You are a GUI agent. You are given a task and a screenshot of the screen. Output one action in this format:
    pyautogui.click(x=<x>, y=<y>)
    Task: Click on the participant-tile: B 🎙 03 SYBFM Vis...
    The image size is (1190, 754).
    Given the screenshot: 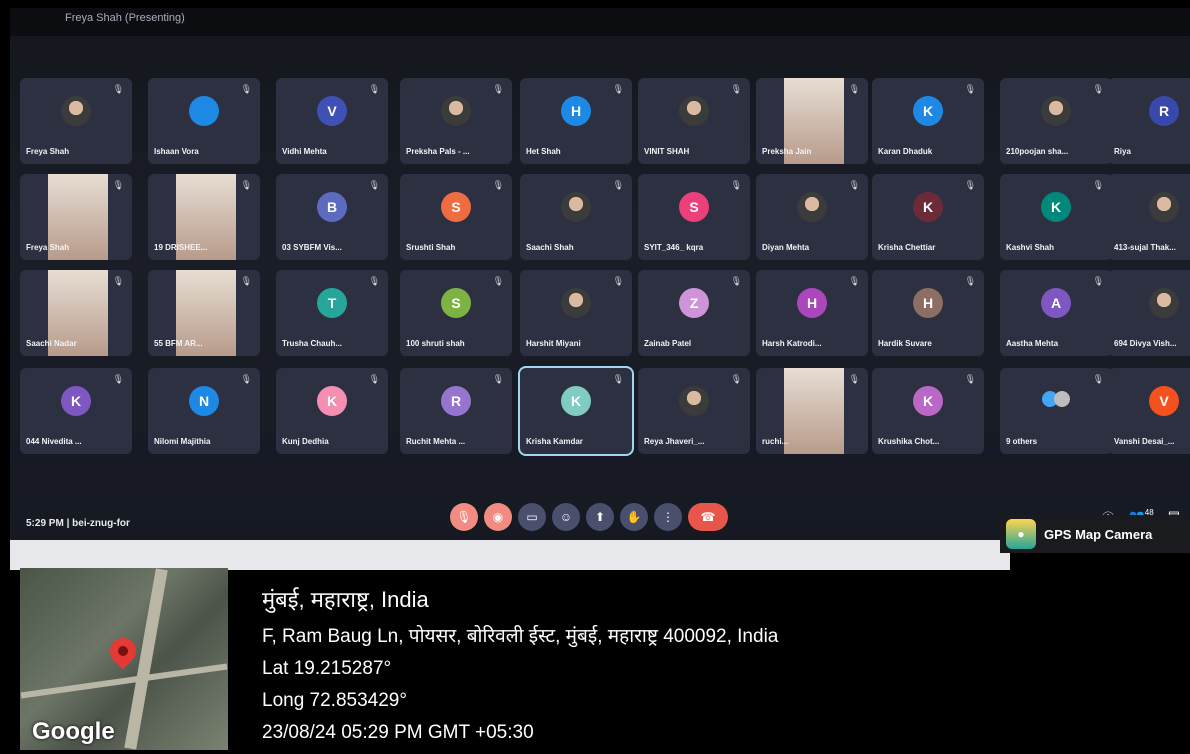 What is the action you would take?
    pyautogui.click(x=332, y=217)
    